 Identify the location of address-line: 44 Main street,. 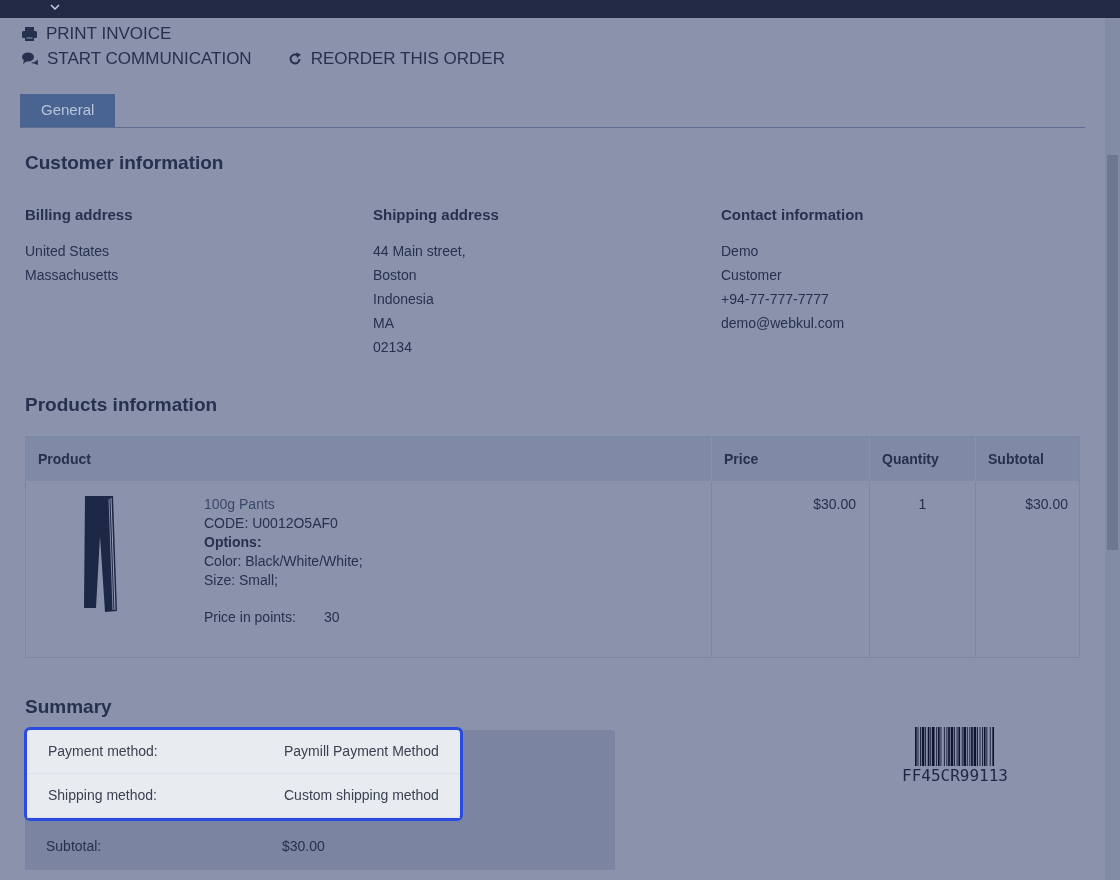
(420, 251).